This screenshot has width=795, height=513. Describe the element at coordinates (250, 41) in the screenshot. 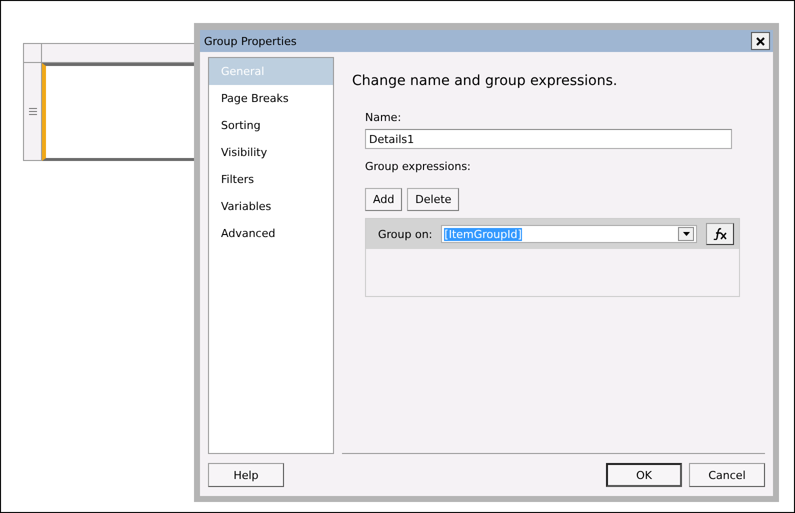

I see `window-title: Group Properties` at that location.